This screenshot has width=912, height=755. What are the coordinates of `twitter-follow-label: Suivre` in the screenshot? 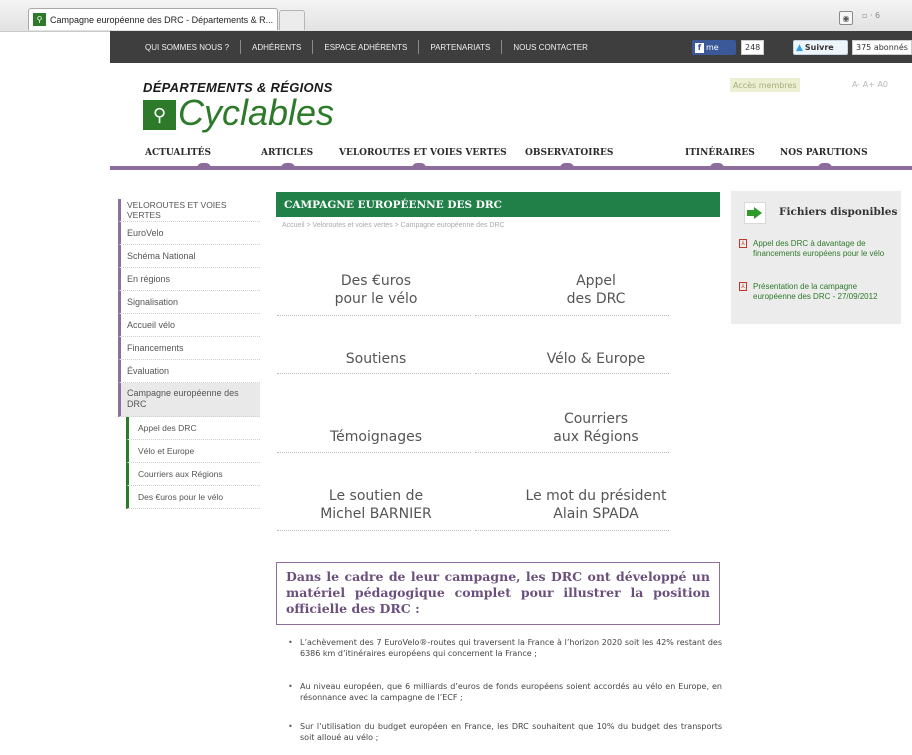 It's located at (819, 47).